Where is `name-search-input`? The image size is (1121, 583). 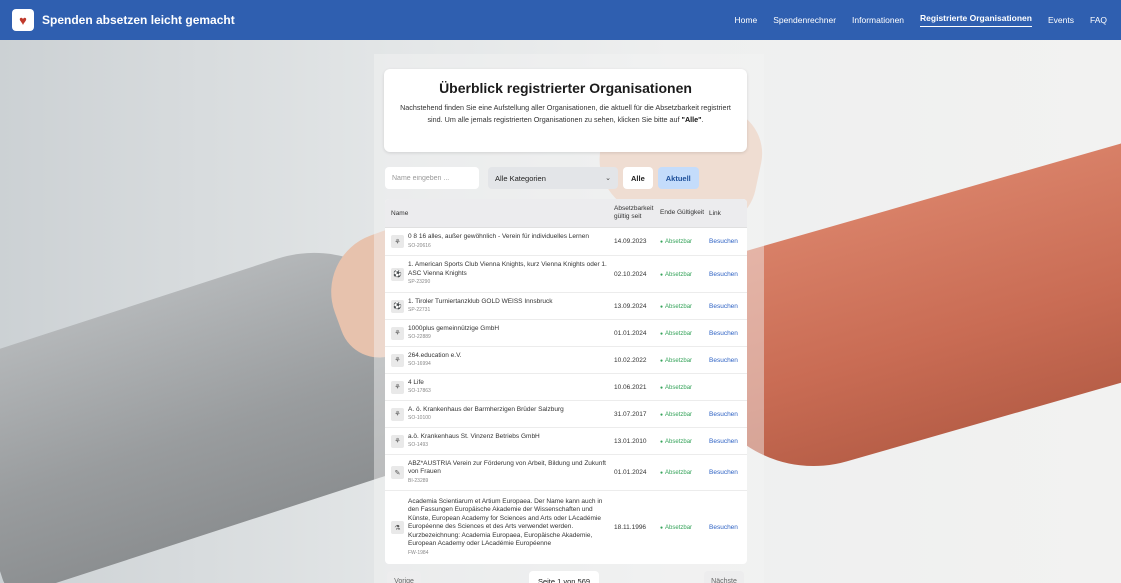 name-search-input is located at coordinates (432, 178).